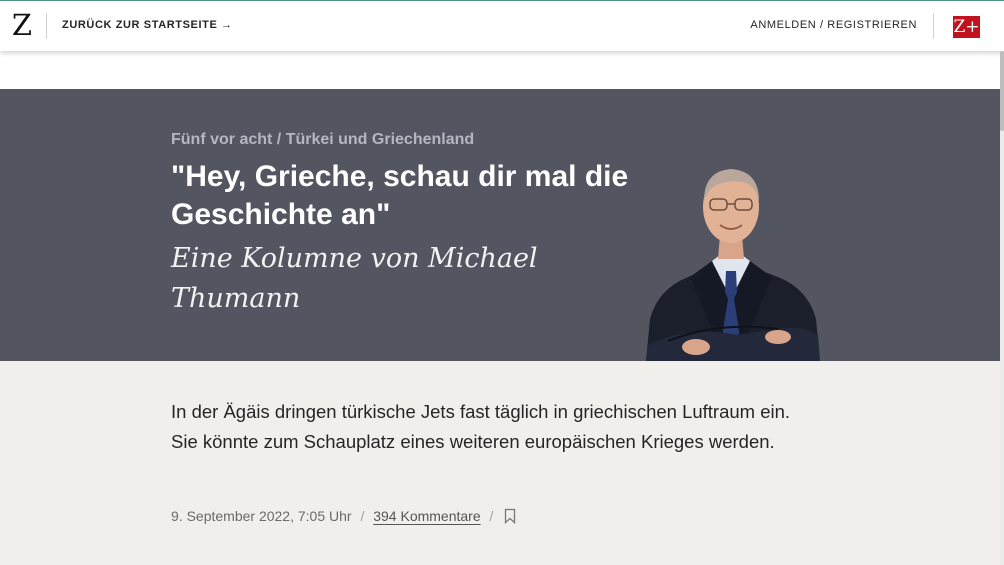  I want to click on login-register-link: ANMELDEN / REGISTRIEREN, so click(833, 25).